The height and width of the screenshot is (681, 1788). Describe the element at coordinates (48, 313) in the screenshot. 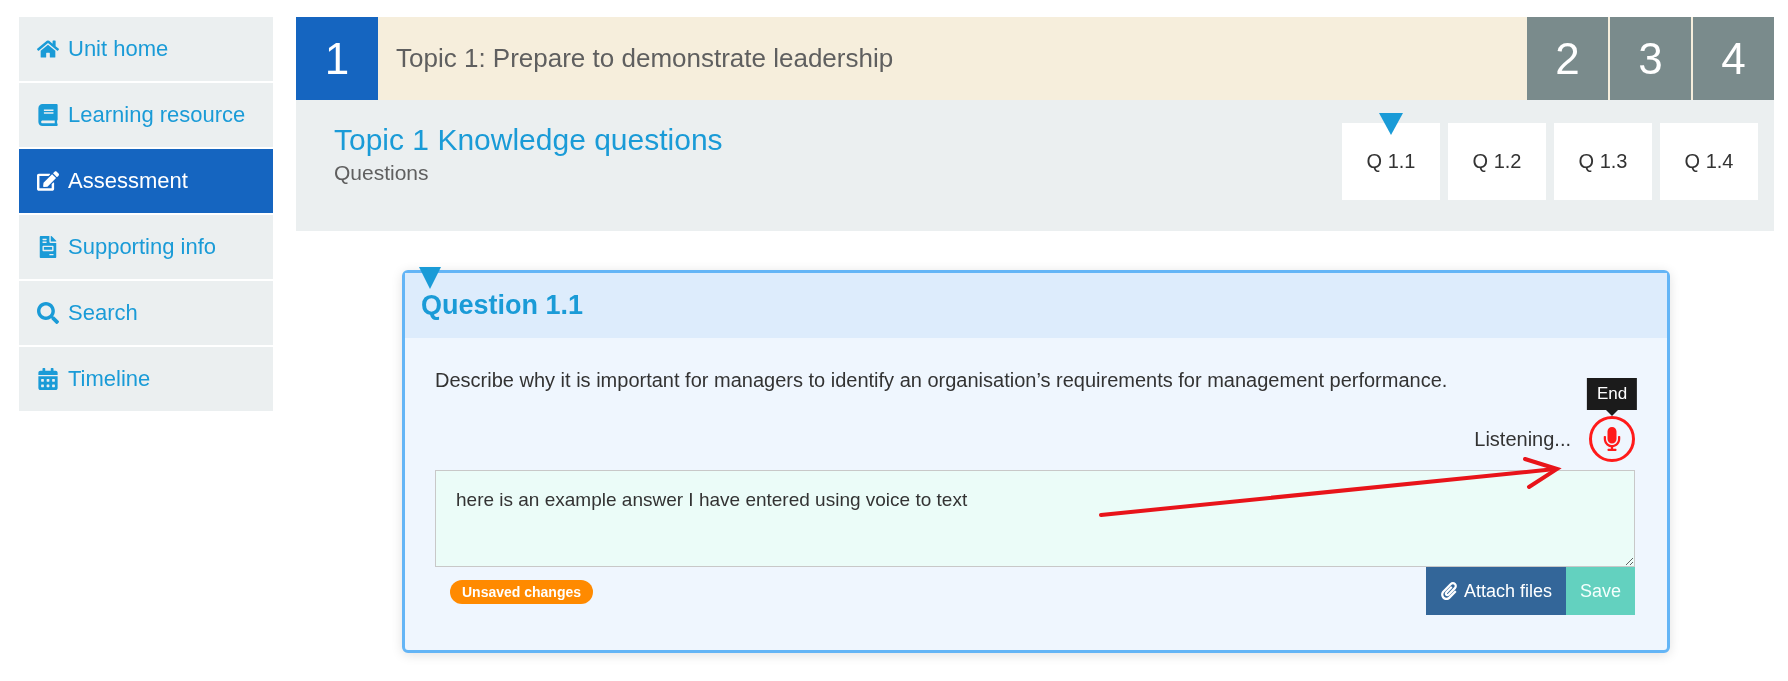

I see `search-icon` at that location.